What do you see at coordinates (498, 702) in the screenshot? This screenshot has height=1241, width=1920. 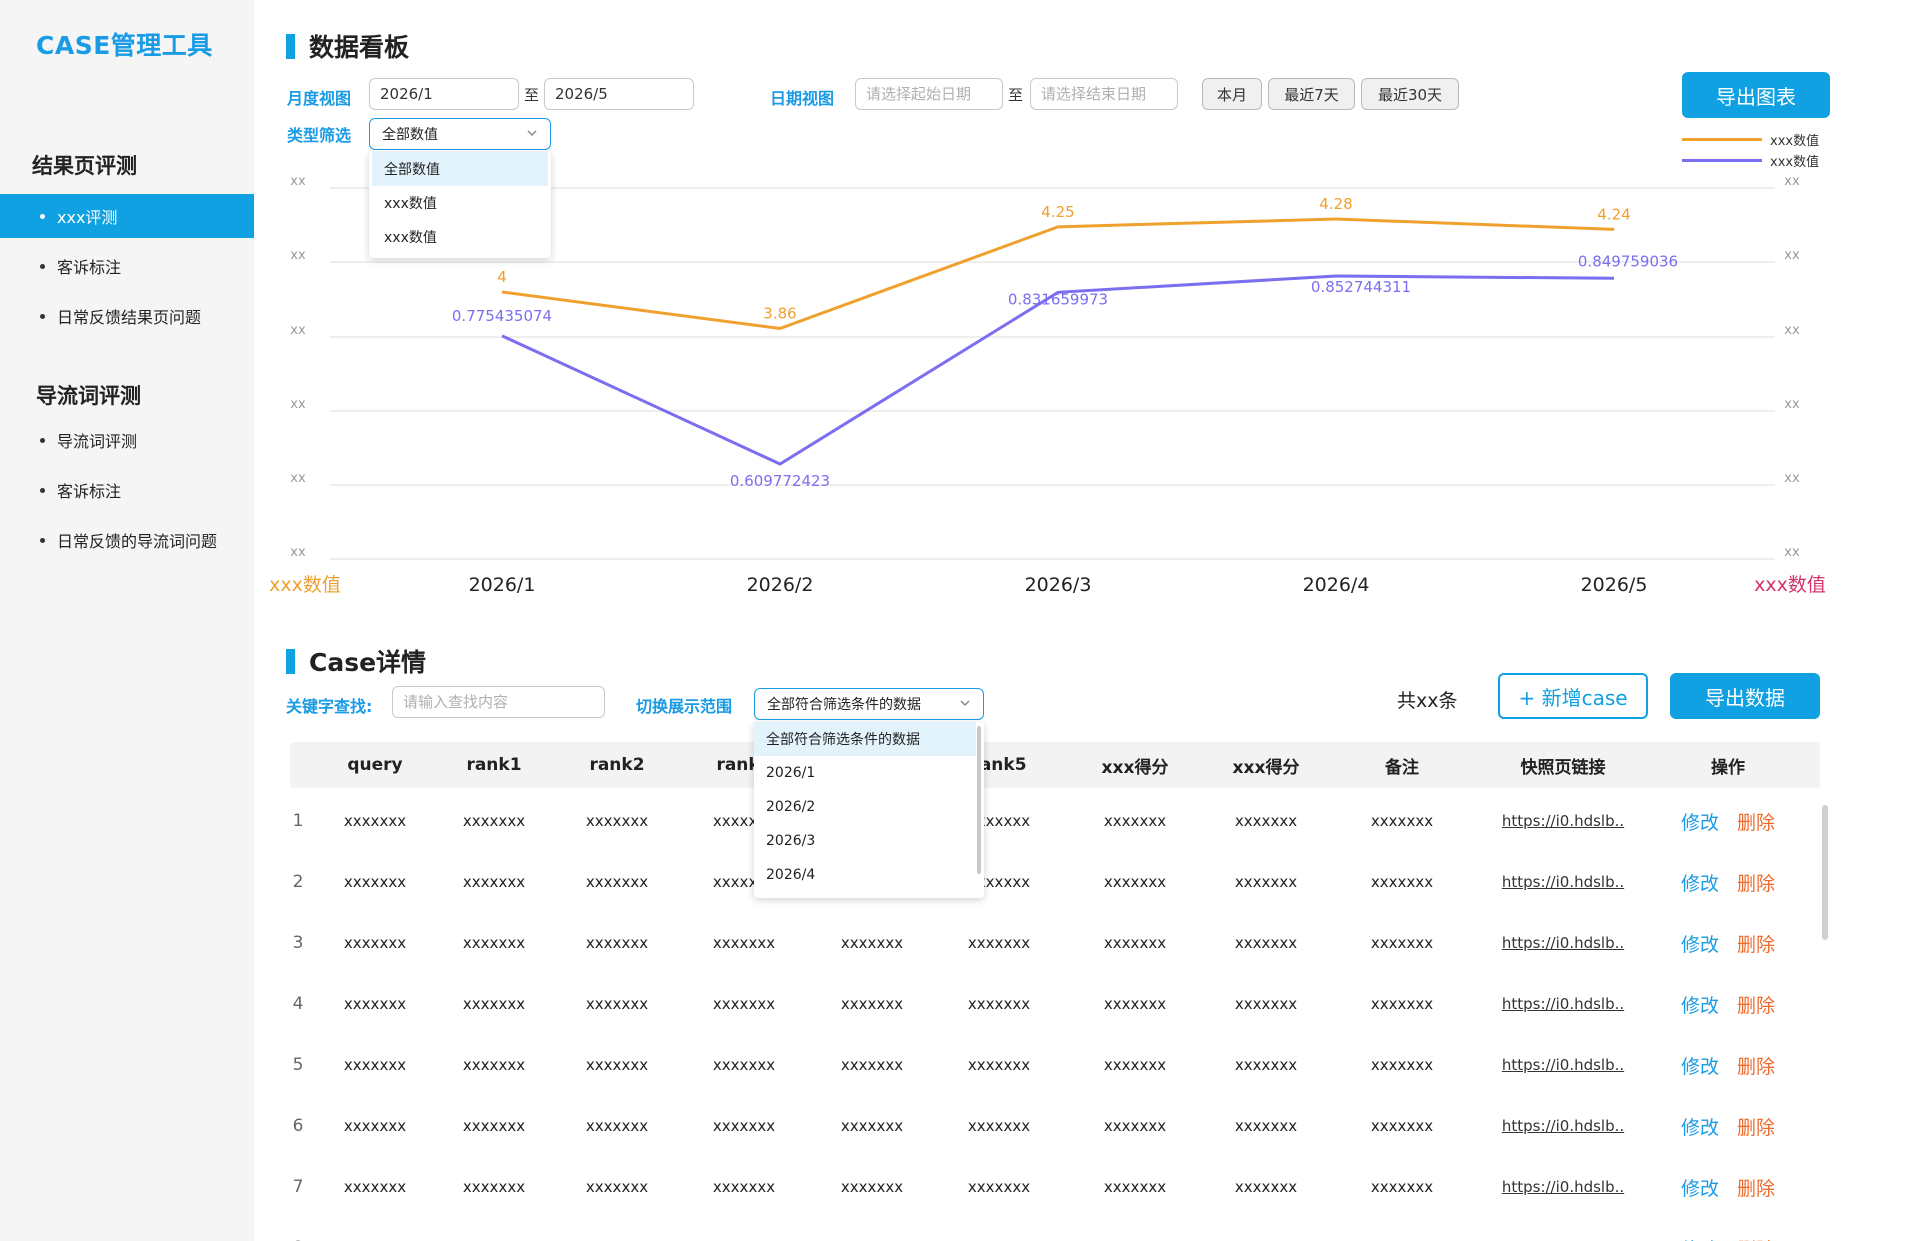 I see `keyword-search-input` at bounding box center [498, 702].